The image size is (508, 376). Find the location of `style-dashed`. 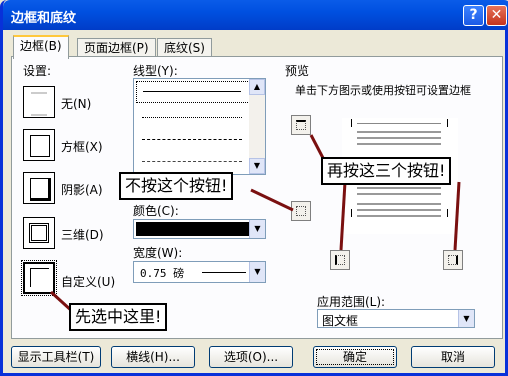

style-dashed is located at coordinates (192, 139).